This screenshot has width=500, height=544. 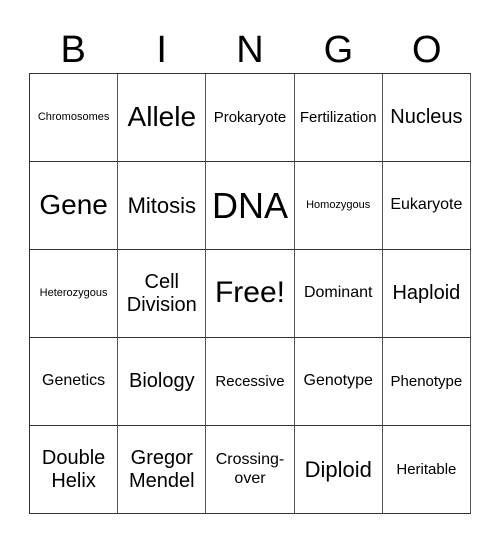 I want to click on bingo-cell: Heritable, so click(x=426, y=470).